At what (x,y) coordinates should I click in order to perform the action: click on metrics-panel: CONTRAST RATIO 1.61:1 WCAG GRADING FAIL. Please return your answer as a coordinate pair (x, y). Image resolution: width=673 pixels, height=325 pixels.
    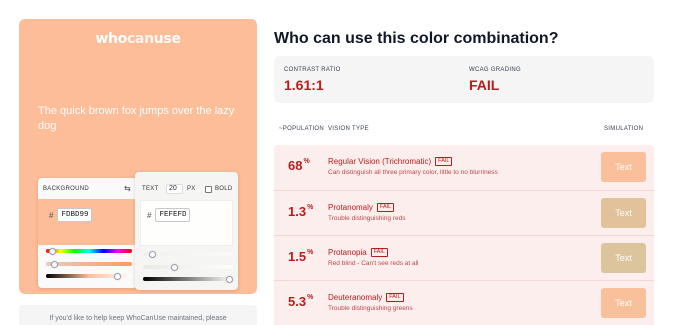
    Looking at the image, I should click on (464, 79).